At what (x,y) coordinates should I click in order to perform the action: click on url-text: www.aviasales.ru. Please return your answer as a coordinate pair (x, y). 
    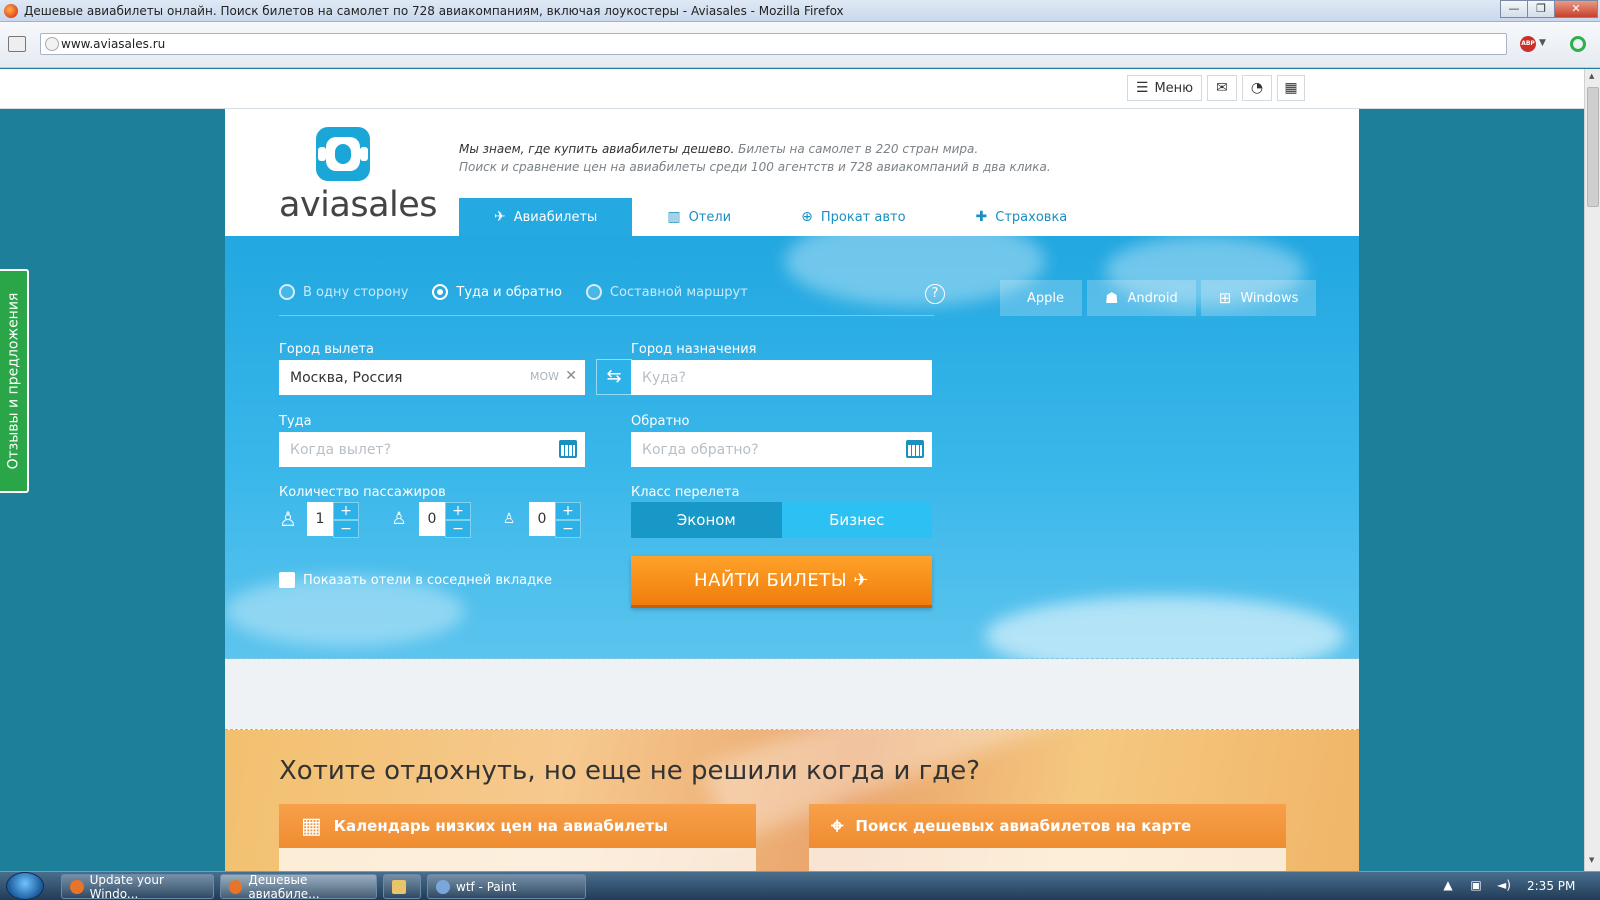
    Looking at the image, I should click on (113, 44).